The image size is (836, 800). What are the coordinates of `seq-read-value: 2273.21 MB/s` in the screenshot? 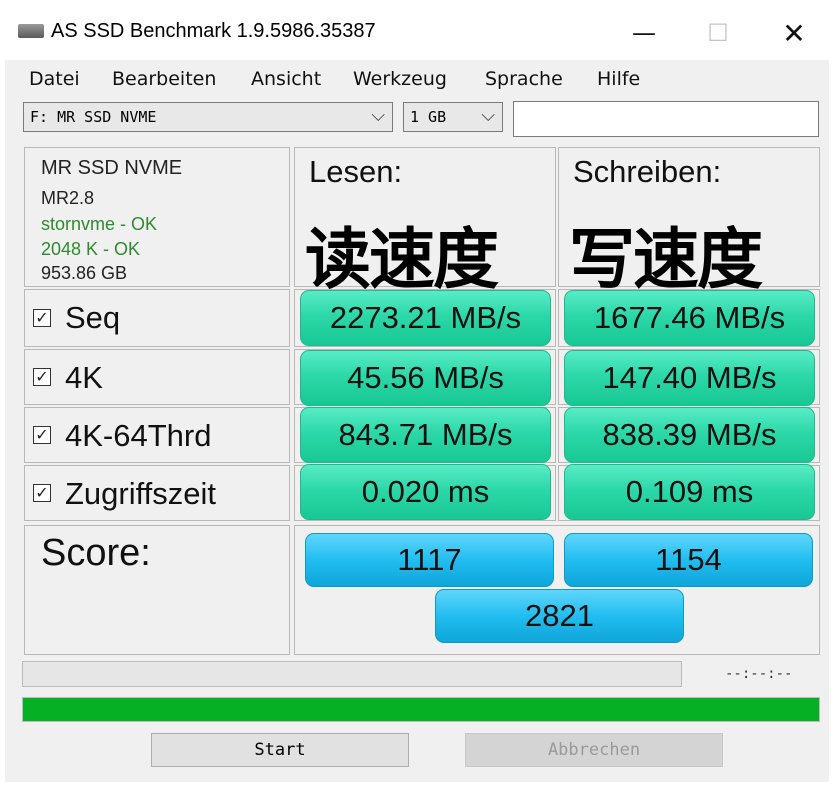 It's located at (425, 318).